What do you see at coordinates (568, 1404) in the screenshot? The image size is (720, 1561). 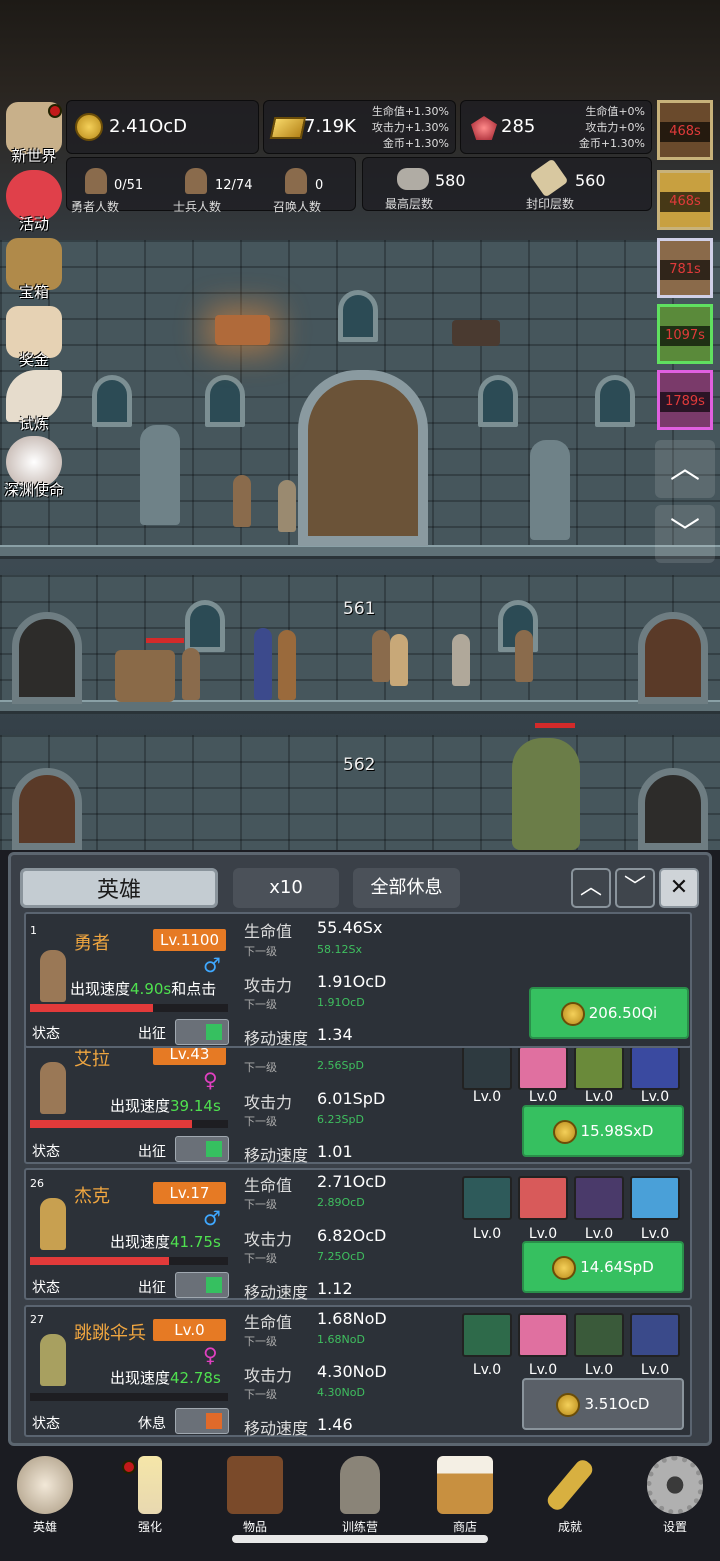 I see `coin-icon` at bounding box center [568, 1404].